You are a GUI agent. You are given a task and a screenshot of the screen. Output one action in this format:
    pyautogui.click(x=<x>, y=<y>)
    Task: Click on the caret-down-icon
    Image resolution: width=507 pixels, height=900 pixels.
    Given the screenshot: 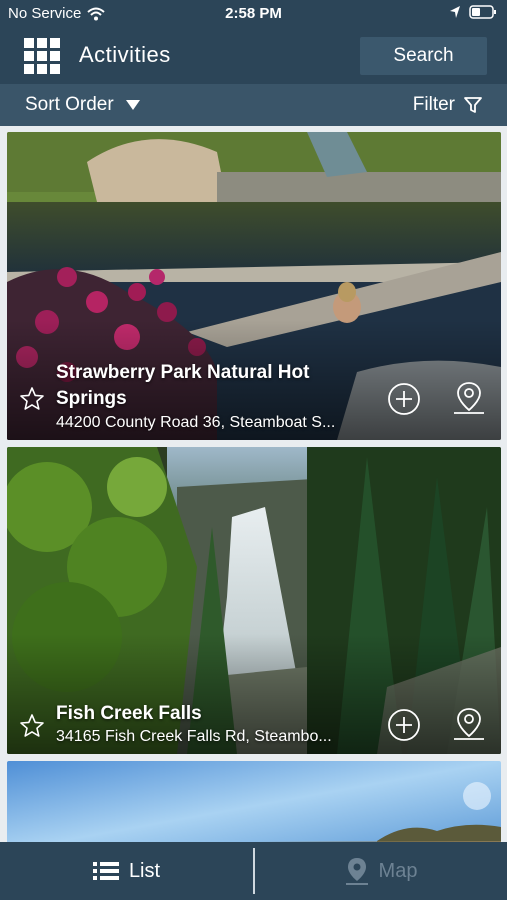 What is the action you would take?
    pyautogui.click(x=132, y=105)
    